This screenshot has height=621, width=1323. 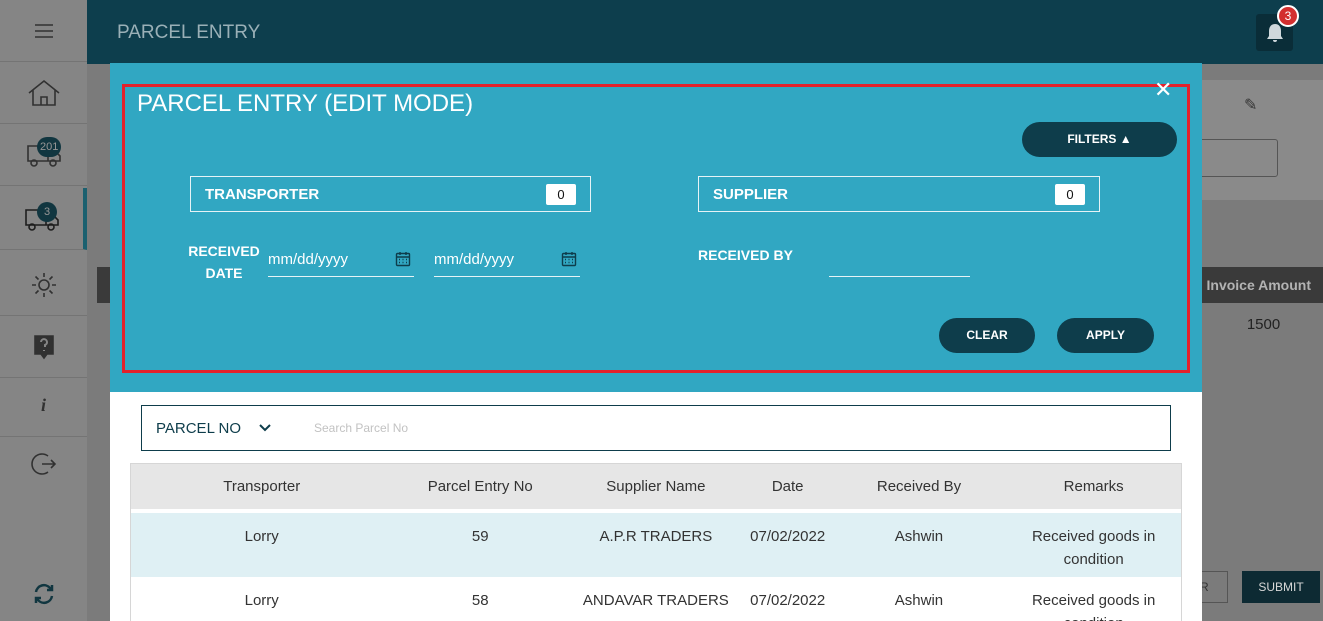 I want to click on background-table-header-edge, so click(x=104, y=285).